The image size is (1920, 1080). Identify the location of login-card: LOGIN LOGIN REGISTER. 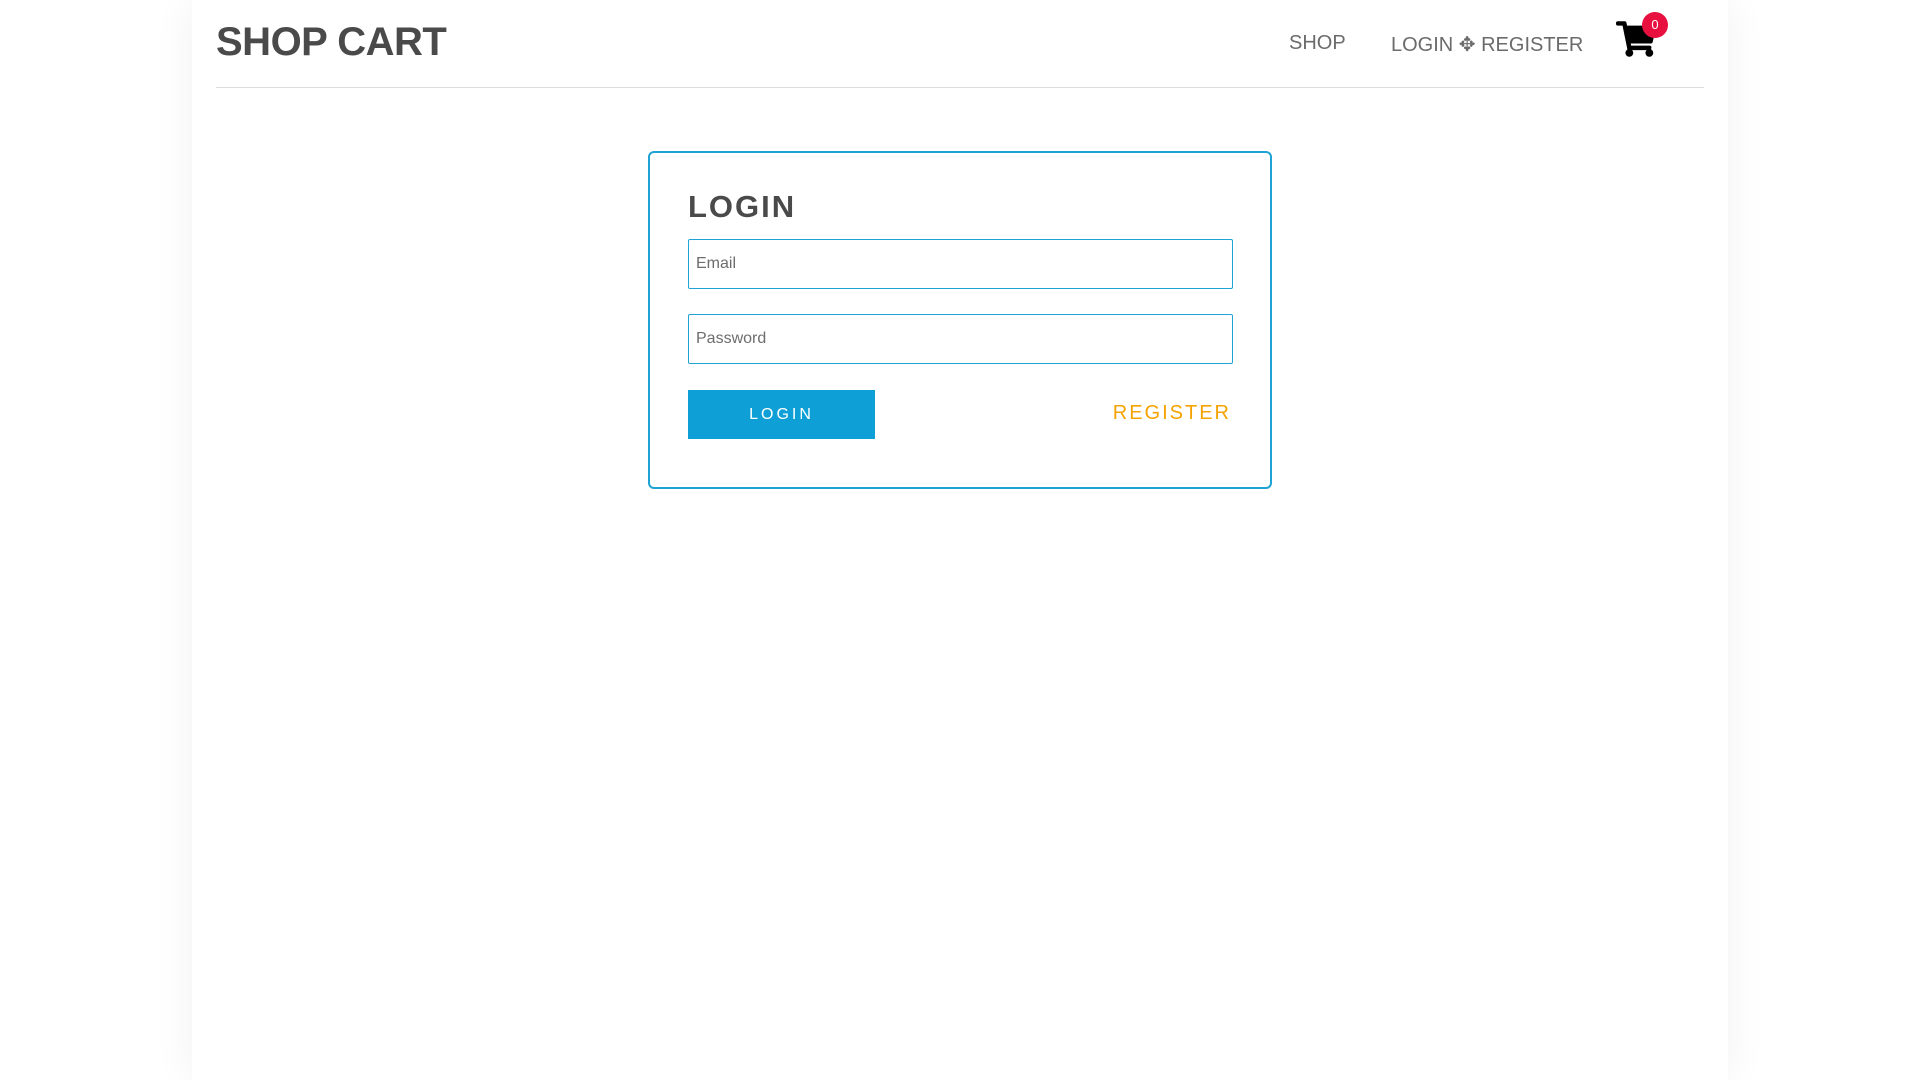
(960, 320).